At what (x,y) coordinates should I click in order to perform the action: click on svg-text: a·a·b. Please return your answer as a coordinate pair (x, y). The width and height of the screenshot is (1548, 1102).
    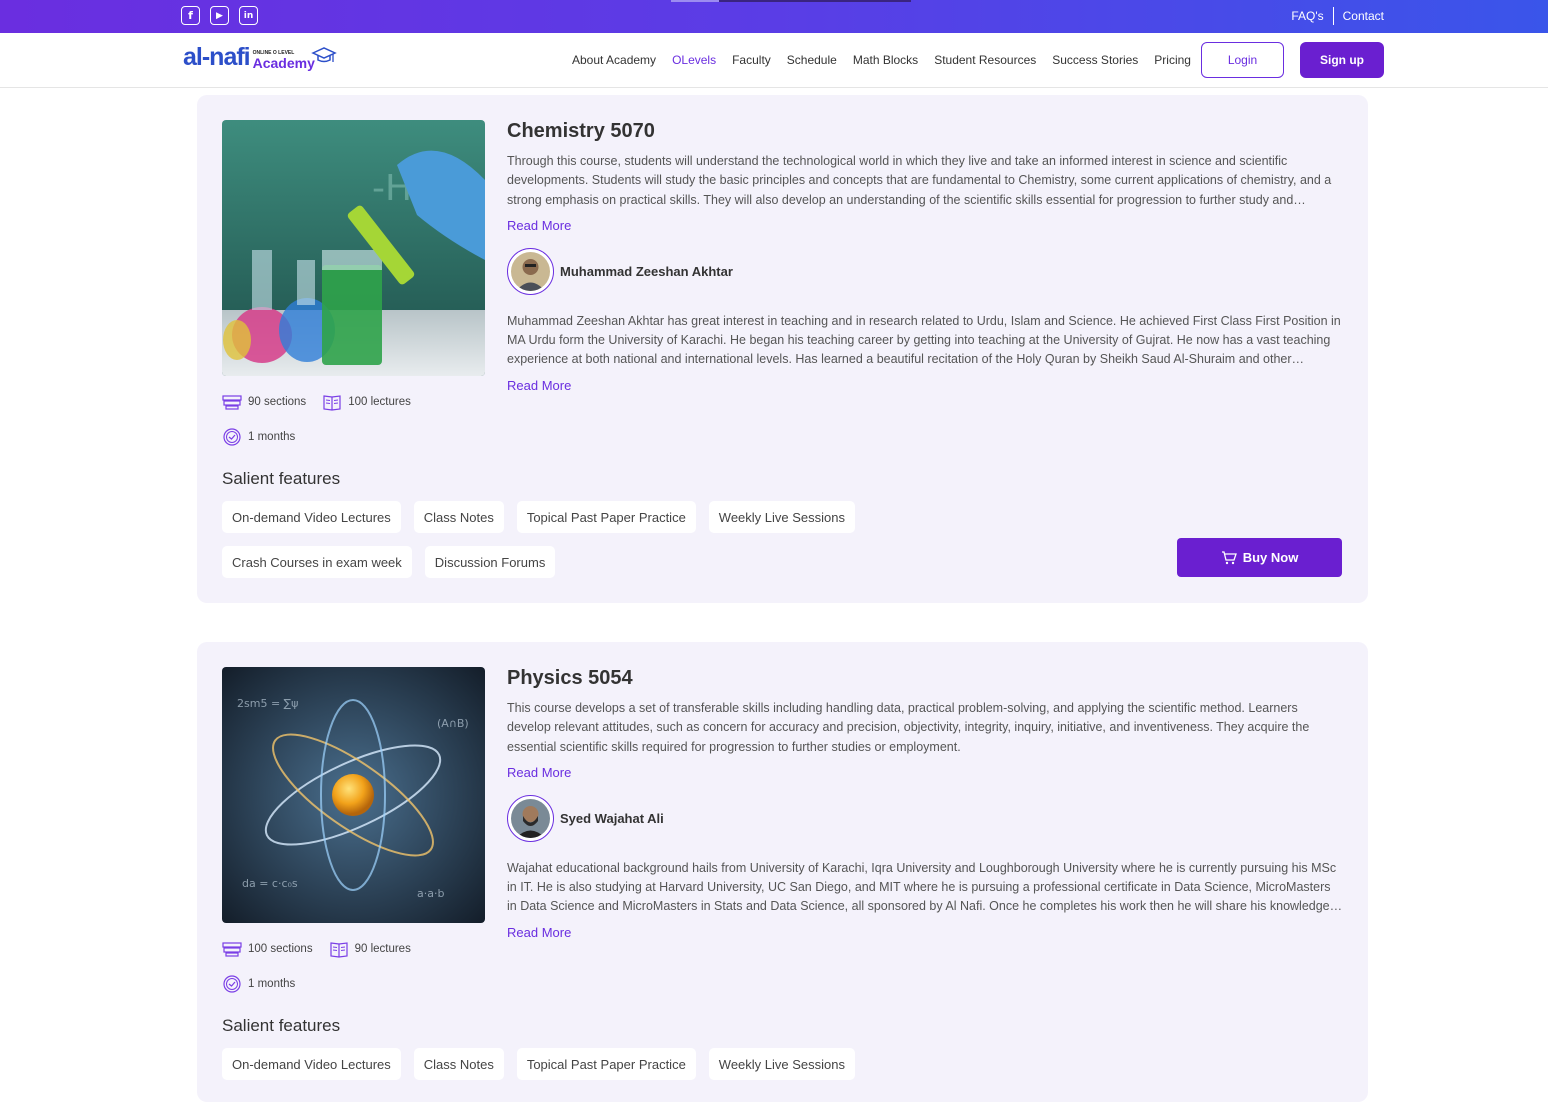
    Looking at the image, I should click on (430, 893).